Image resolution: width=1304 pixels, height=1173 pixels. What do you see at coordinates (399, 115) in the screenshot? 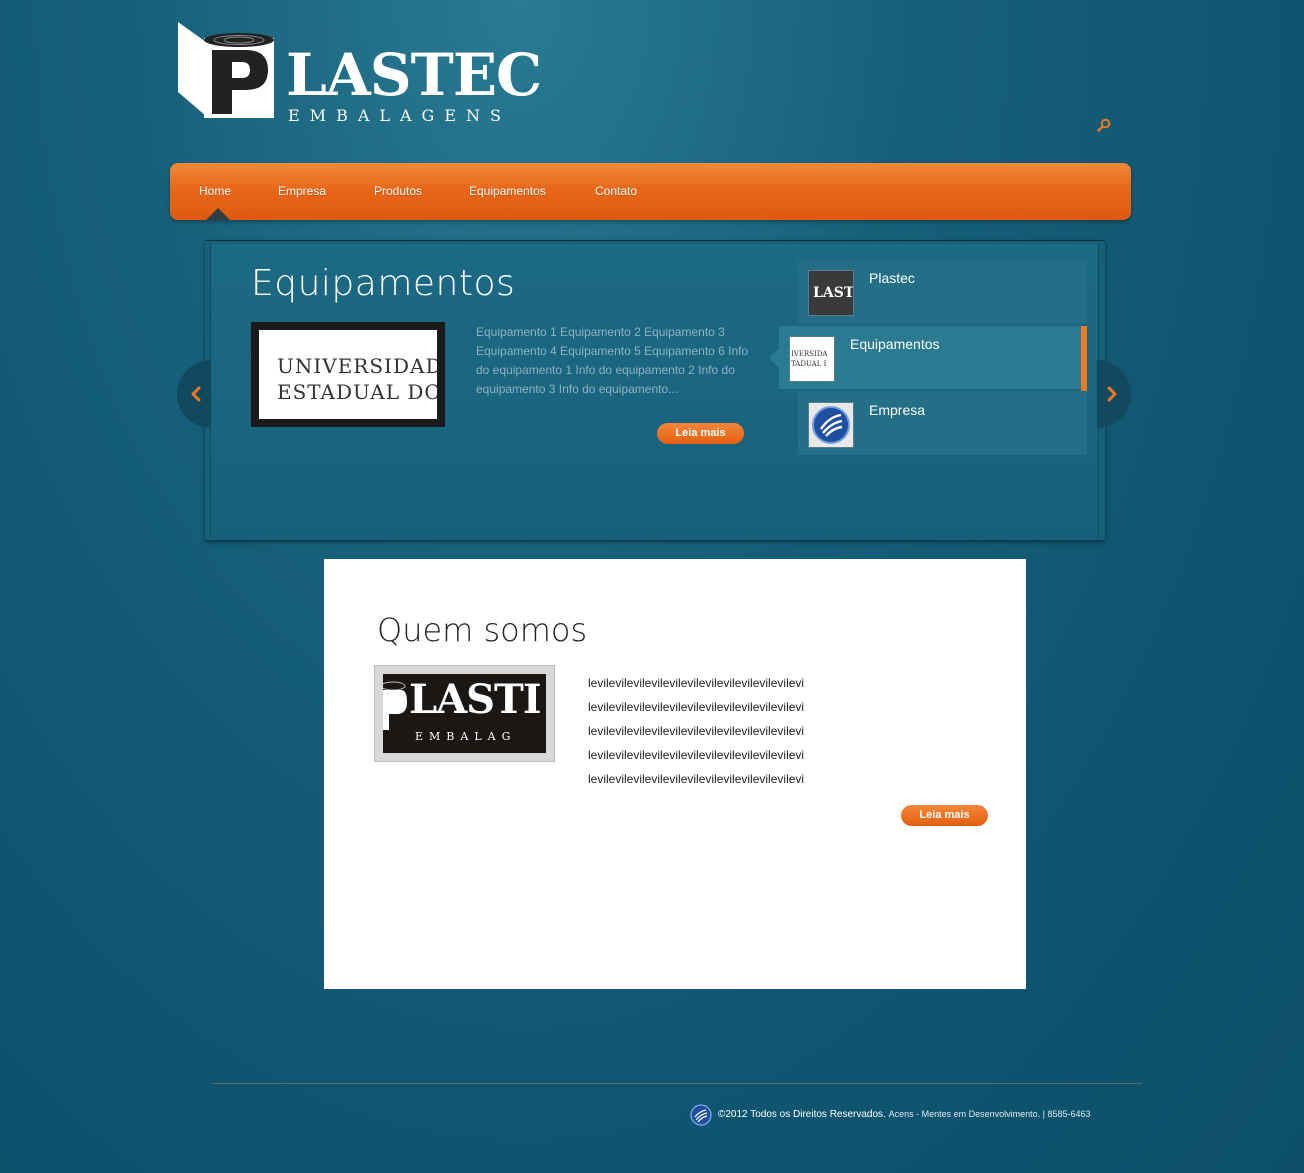
I see `logo-subtitle: EMBALAGENS` at bounding box center [399, 115].